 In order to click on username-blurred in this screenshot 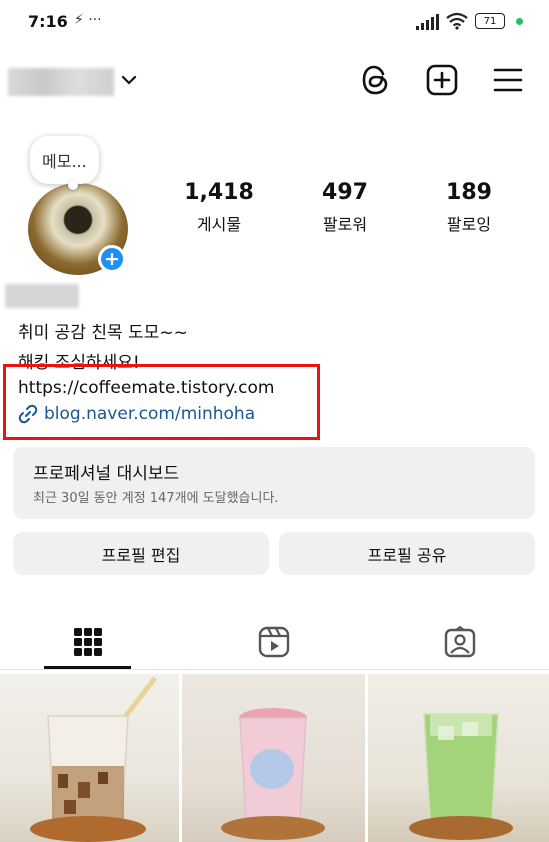, I will do `click(61, 82)`.